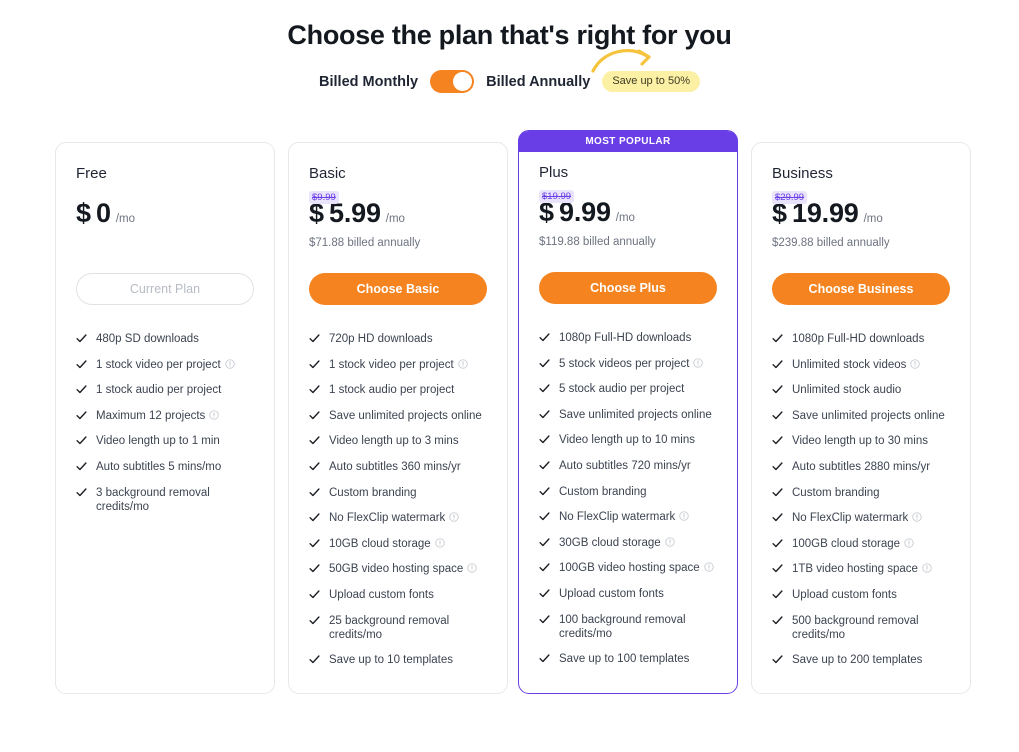 Image resolution: width=1019 pixels, height=752 pixels. Describe the element at coordinates (628, 141) in the screenshot. I see `most-popular-banner: MOST POPULAR` at that location.